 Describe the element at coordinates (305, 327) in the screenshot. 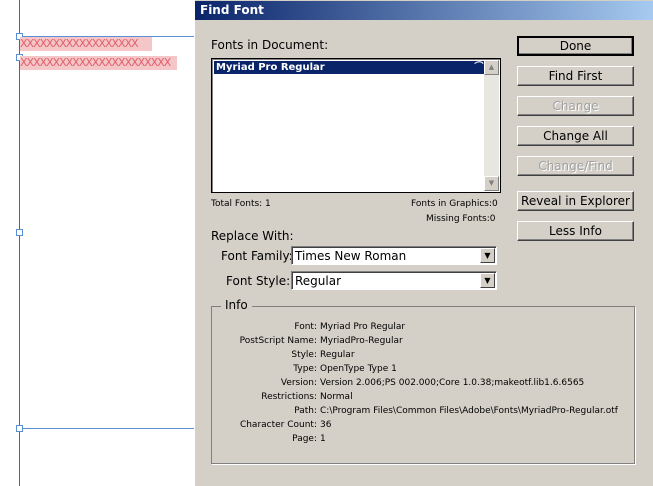

I see `info-key-font: Font:` at that location.